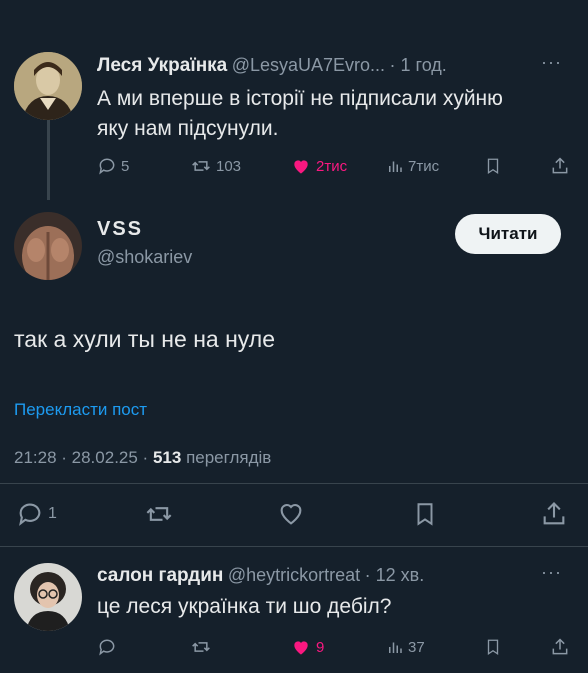 The width and height of the screenshot is (588, 673). Describe the element at coordinates (160, 575) in the screenshot. I see `author-name: салон гардин` at that location.